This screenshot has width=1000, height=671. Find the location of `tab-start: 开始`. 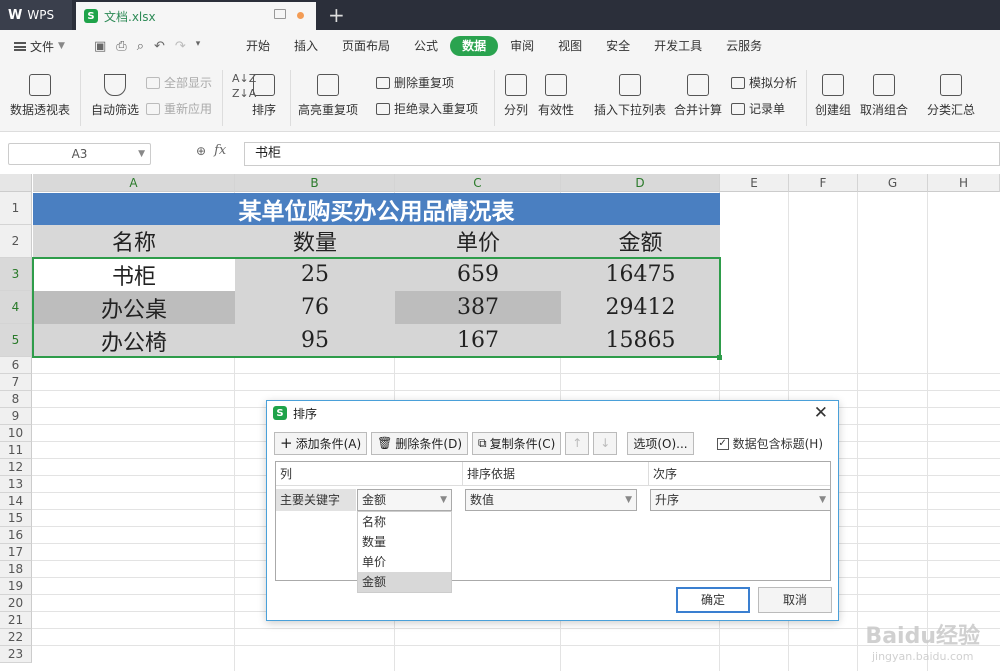

tab-start: 开始 is located at coordinates (258, 46).